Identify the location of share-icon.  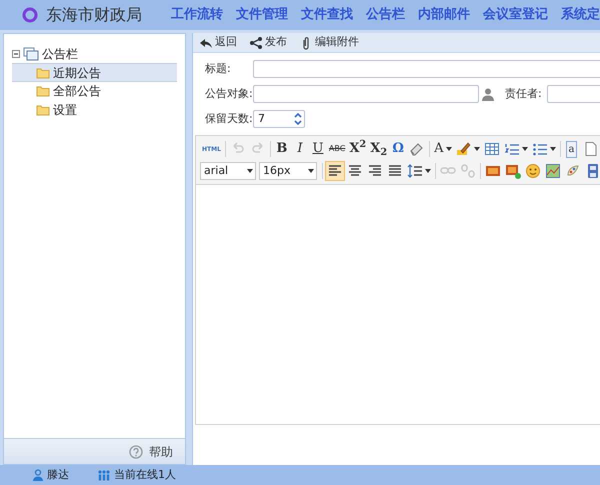
(256, 43).